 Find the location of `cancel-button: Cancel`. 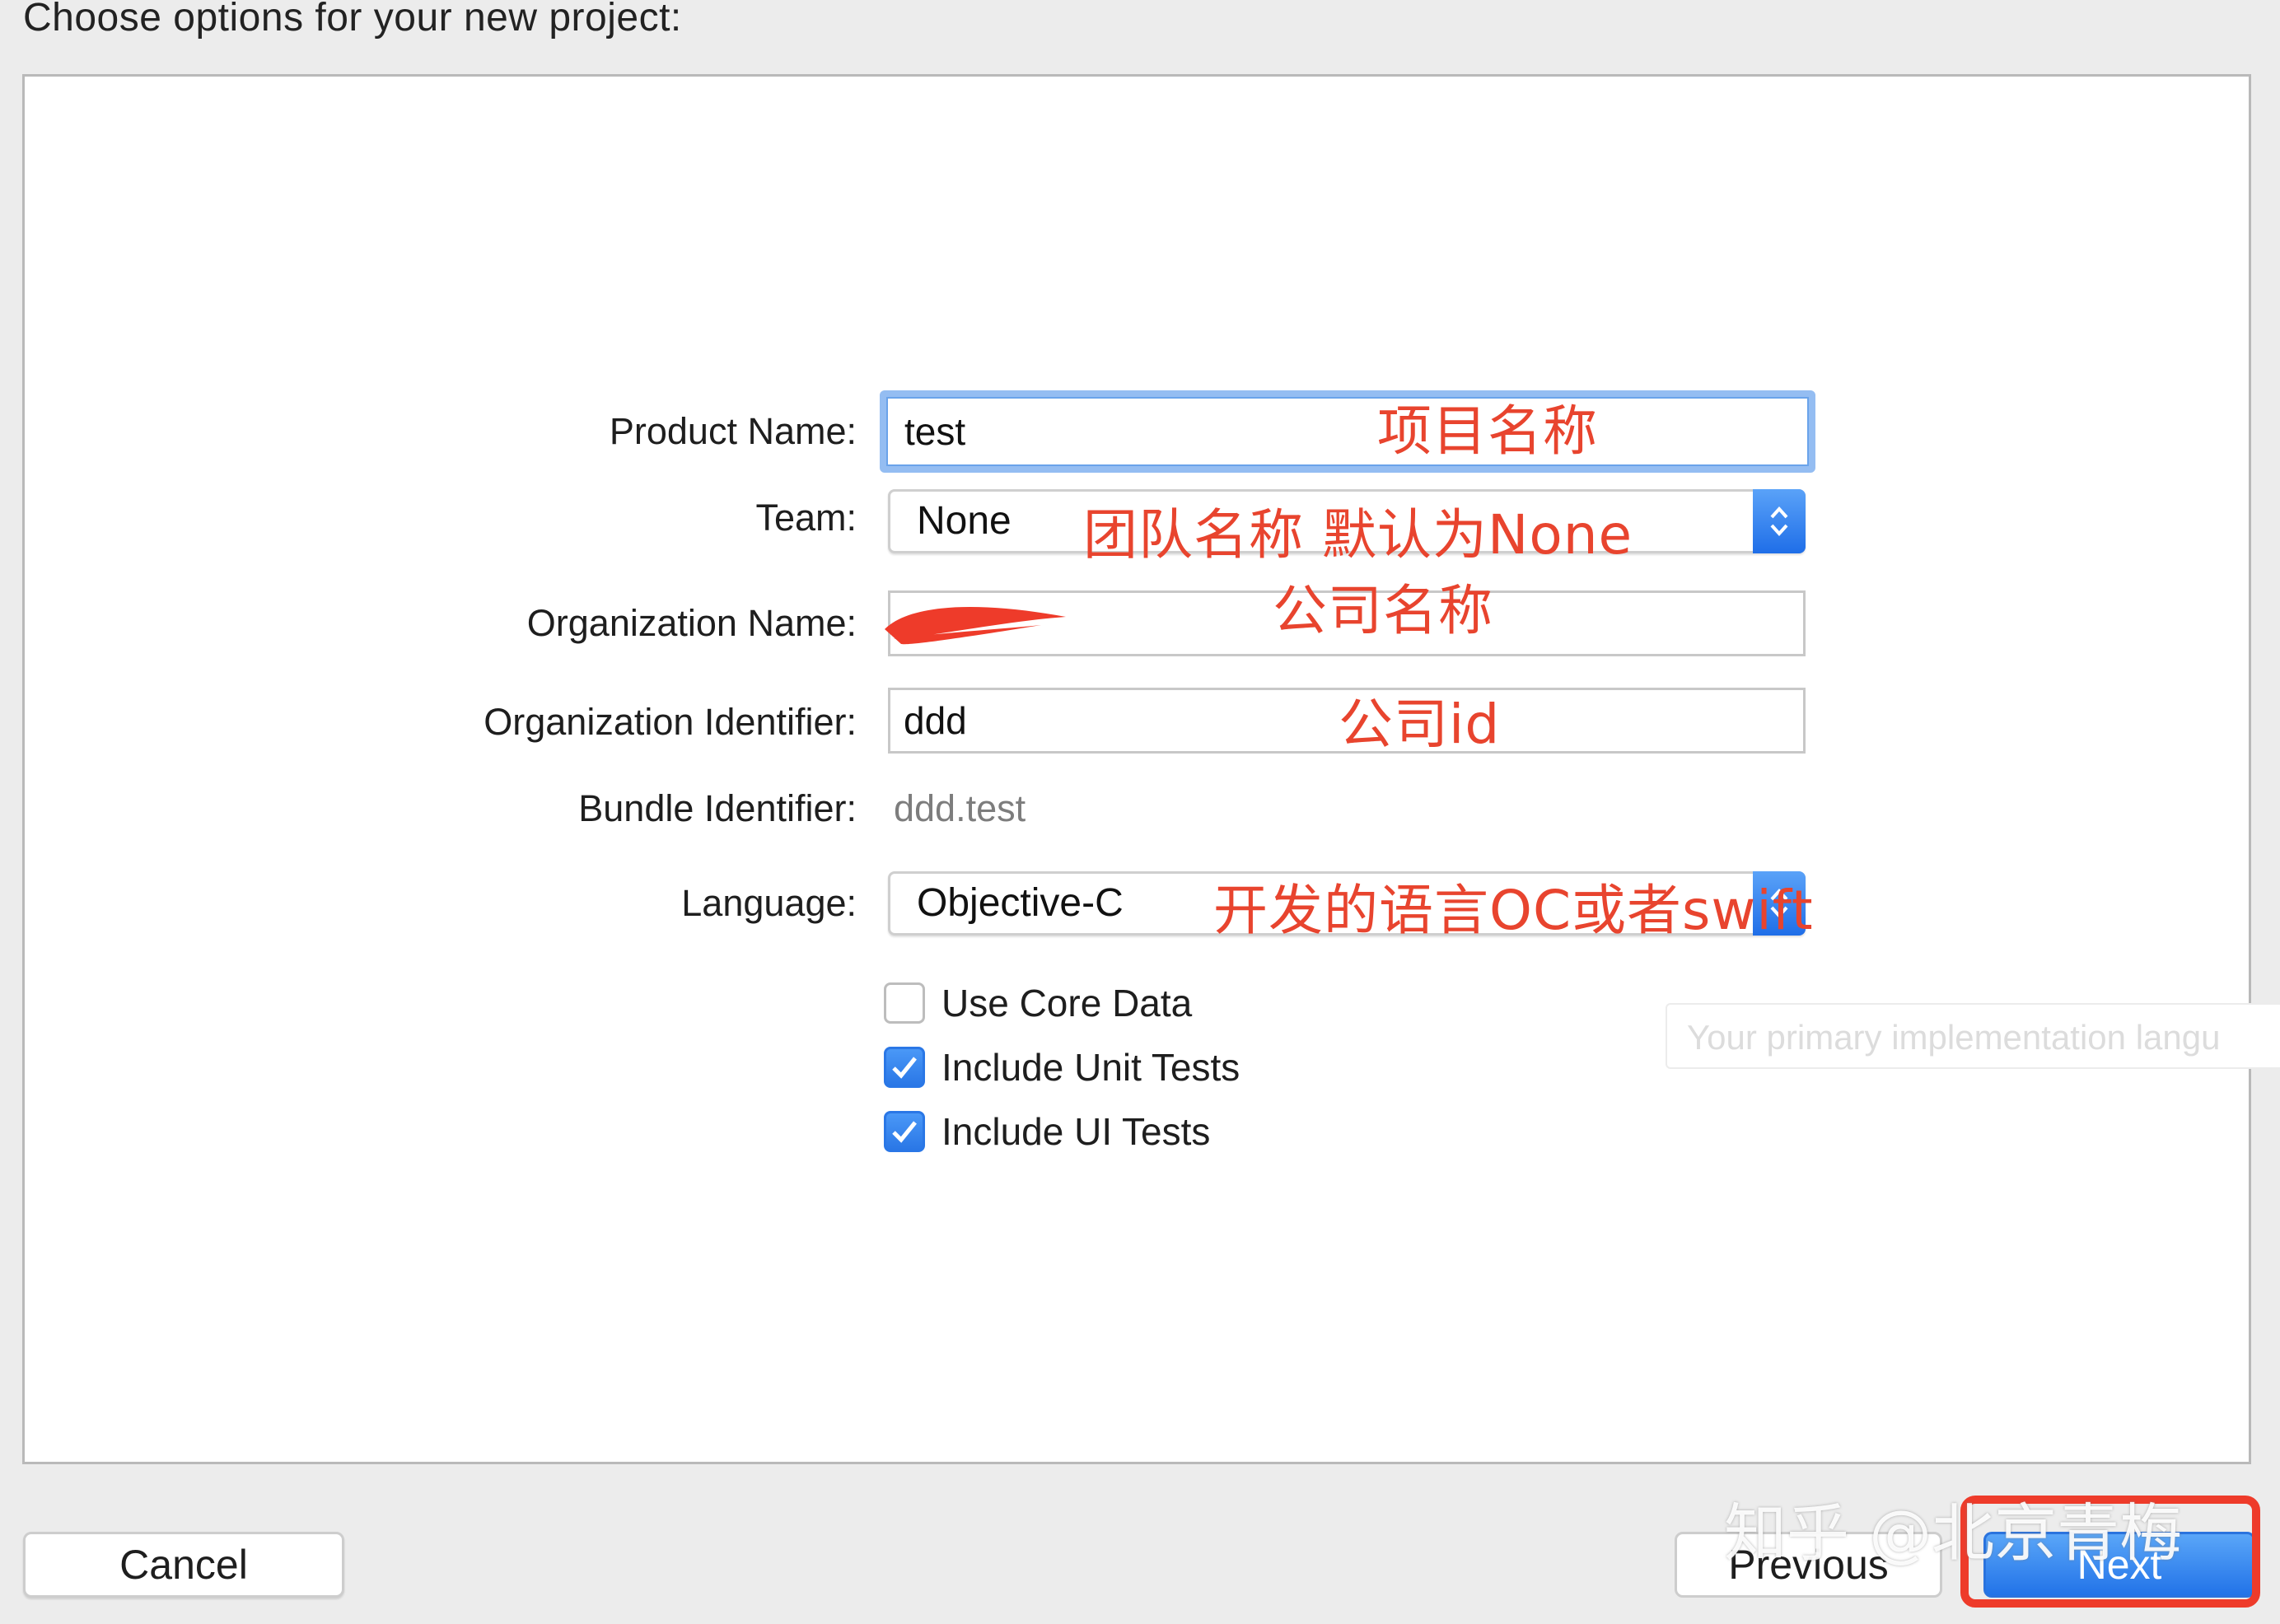

cancel-button: Cancel is located at coordinates (183, 1565).